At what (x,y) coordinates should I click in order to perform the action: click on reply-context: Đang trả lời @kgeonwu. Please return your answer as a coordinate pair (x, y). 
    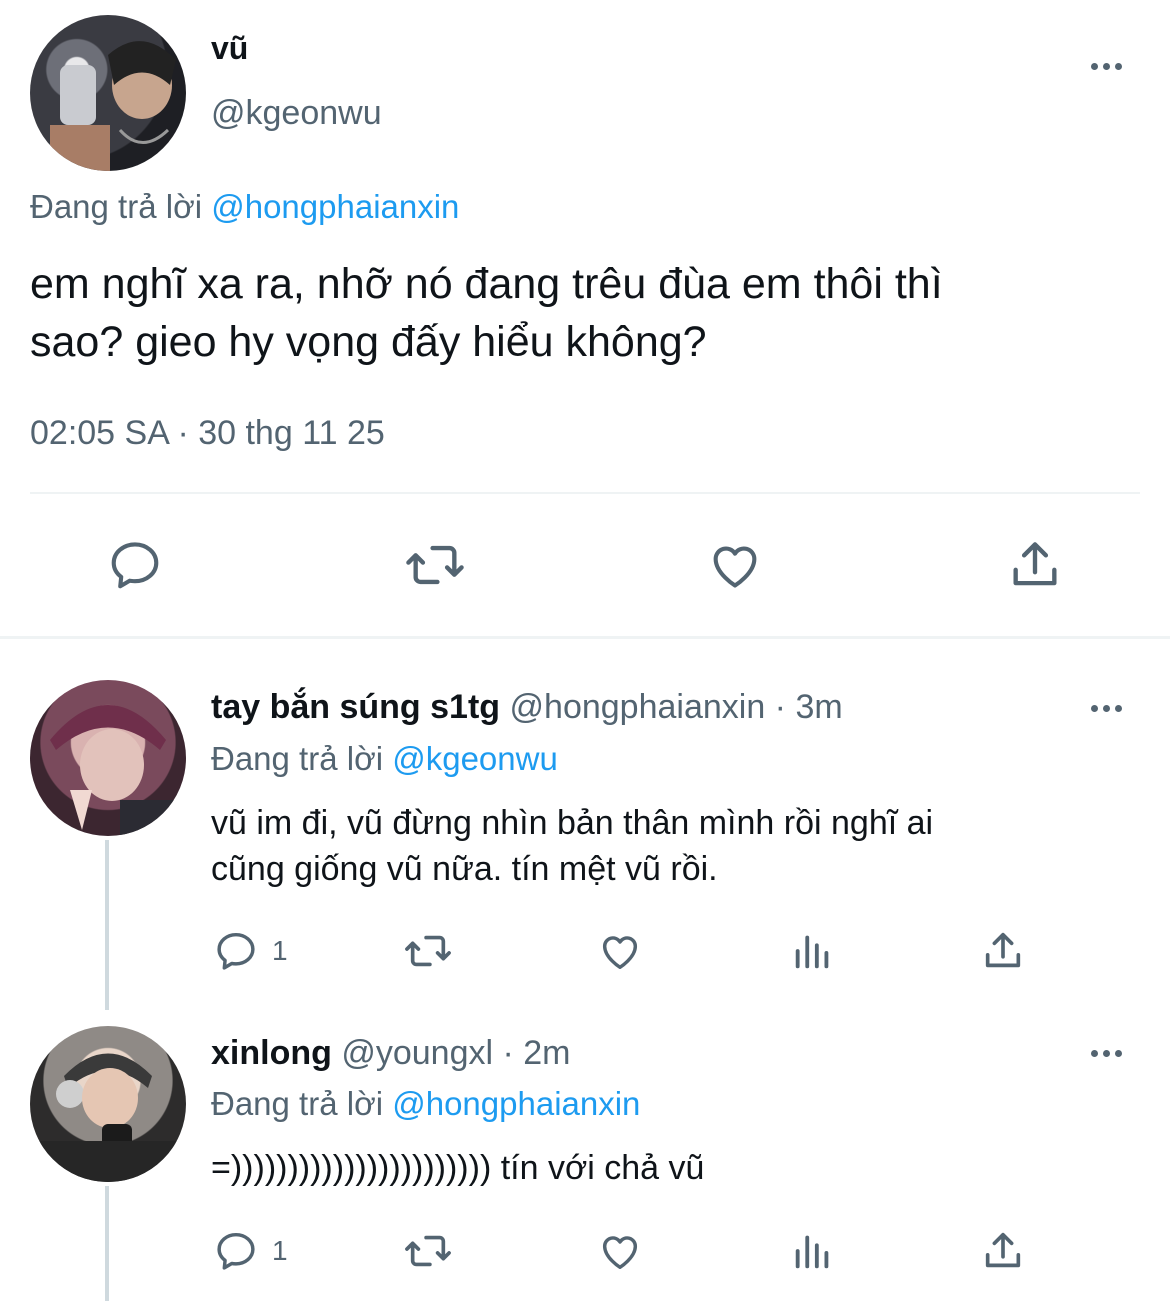
    Looking at the image, I should click on (384, 759).